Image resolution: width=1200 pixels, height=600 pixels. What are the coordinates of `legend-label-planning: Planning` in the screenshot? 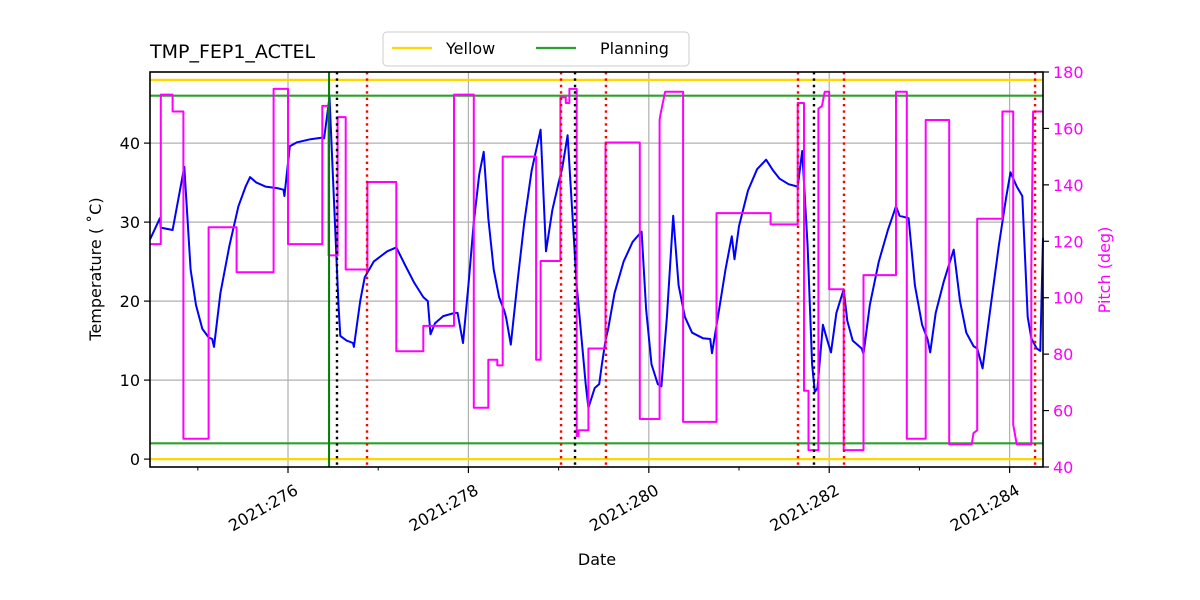 It's located at (634, 48).